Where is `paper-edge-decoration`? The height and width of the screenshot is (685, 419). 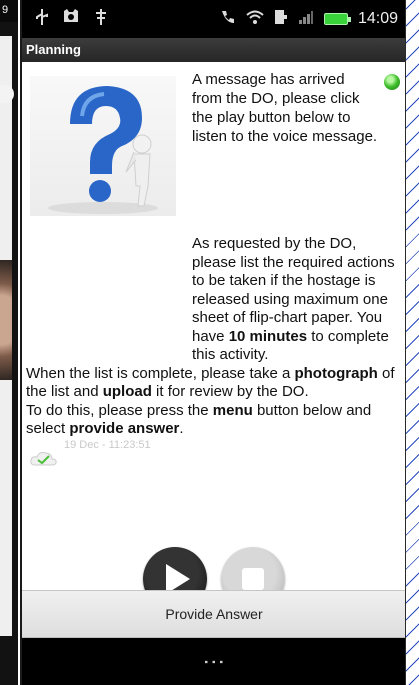 paper-edge-decoration is located at coordinates (412, 342).